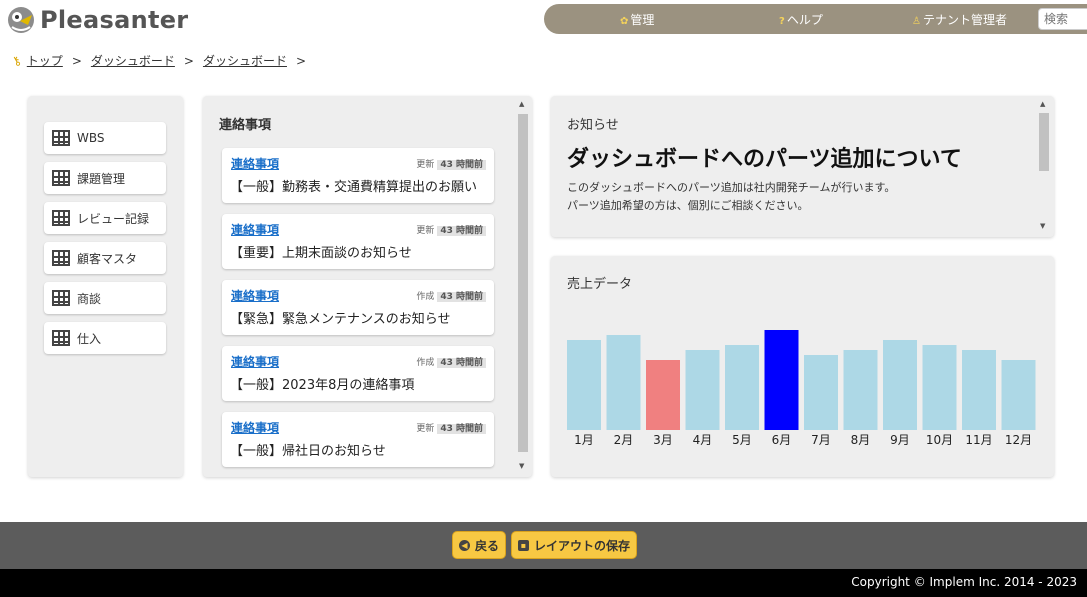  Describe the element at coordinates (321, 253) in the screenshot. I see `notice-title: 【重要】上期末面談のお知らせ` at that location.